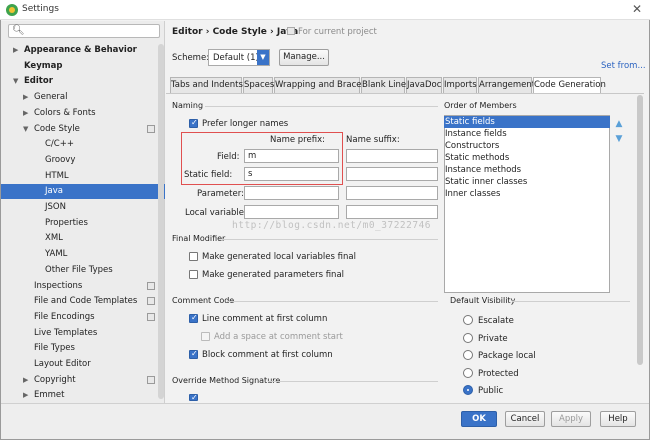 The height and width of the screenshot is (440, 650). What do you see at coordinates (527, 194) in the screenshot?
I see `order-list-item: Inner classes` at bounding box center [527, 194].